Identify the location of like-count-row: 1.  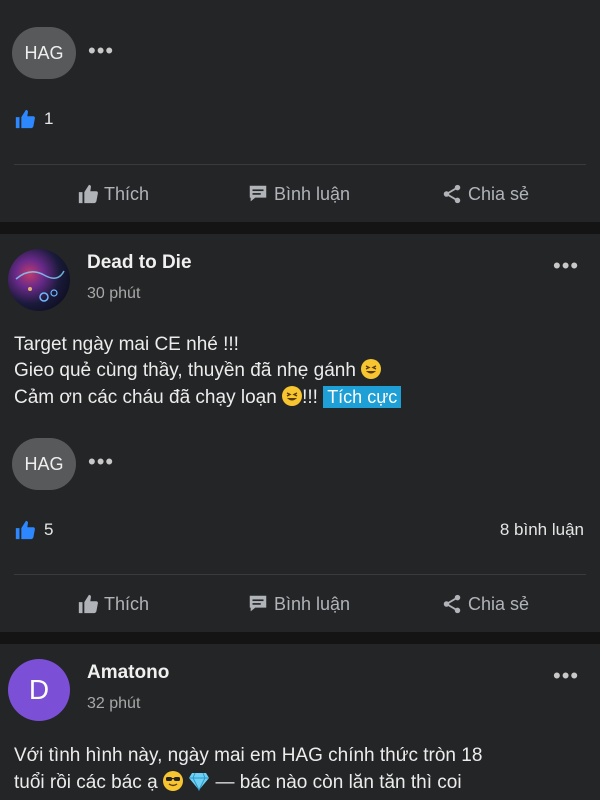
(33, 119).